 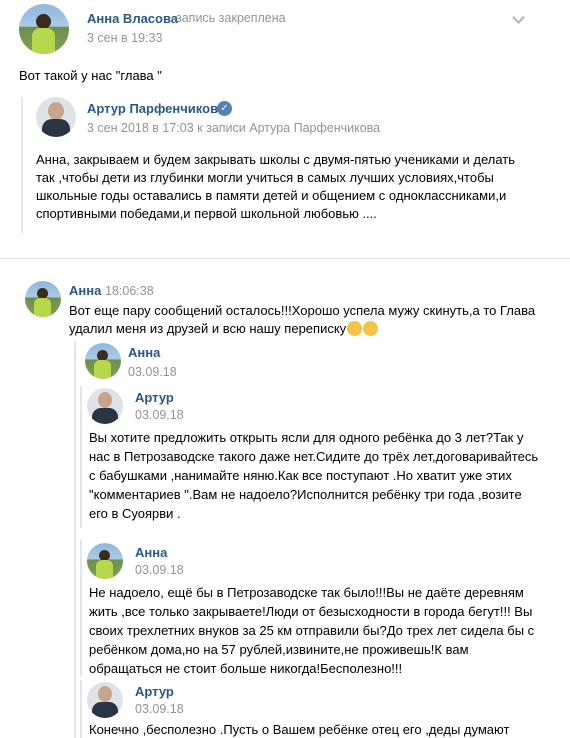 I want to click on pinned-label: запись закреплена, so click(x=231, y=18).